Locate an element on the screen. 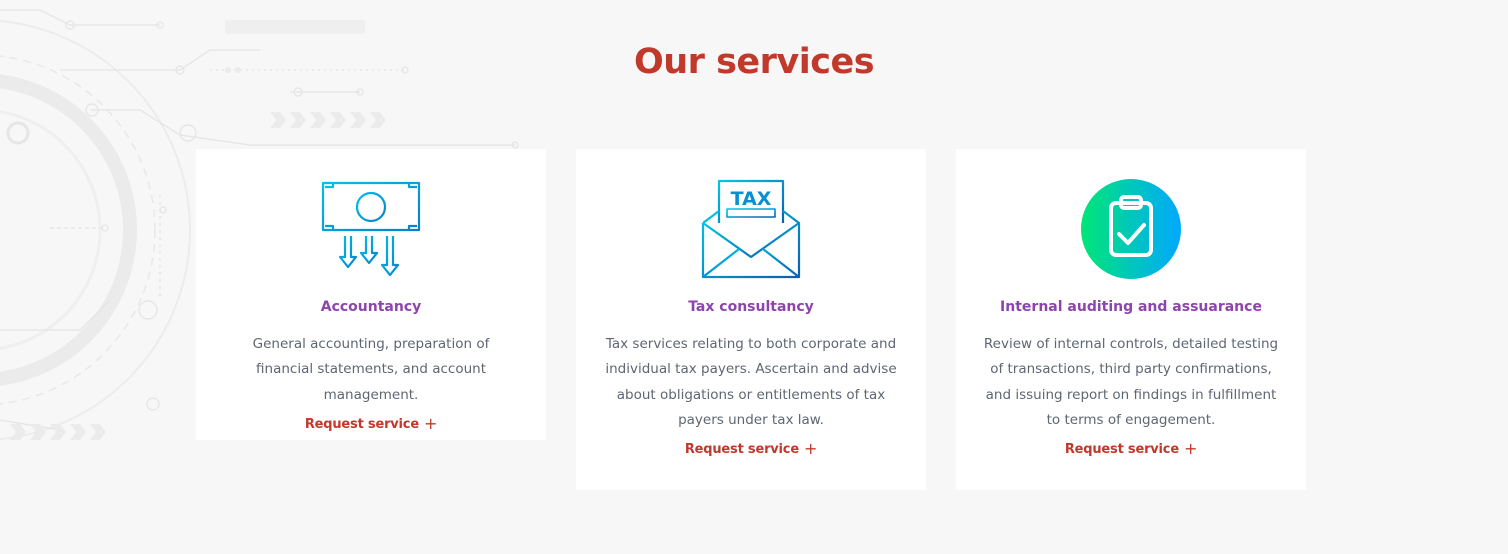 Image resolution: width=1508 pixels, height=554 pixels. money-arrows-icon is located at coordinates (371, 229).